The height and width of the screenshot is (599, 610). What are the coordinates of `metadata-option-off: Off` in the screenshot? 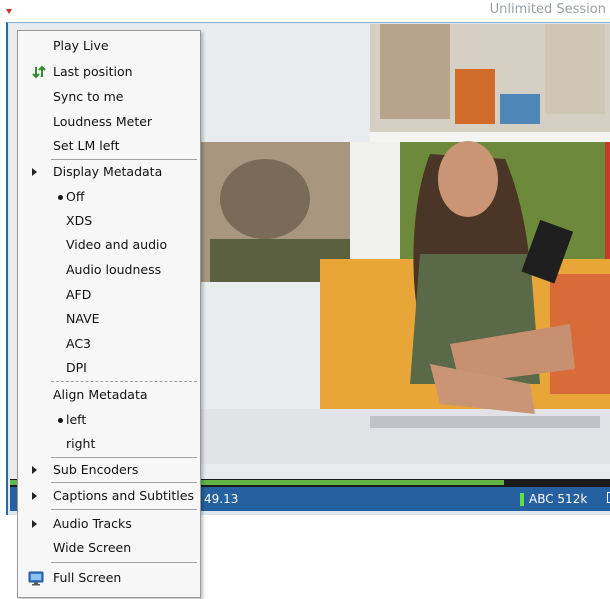 It's located at (109, 197).